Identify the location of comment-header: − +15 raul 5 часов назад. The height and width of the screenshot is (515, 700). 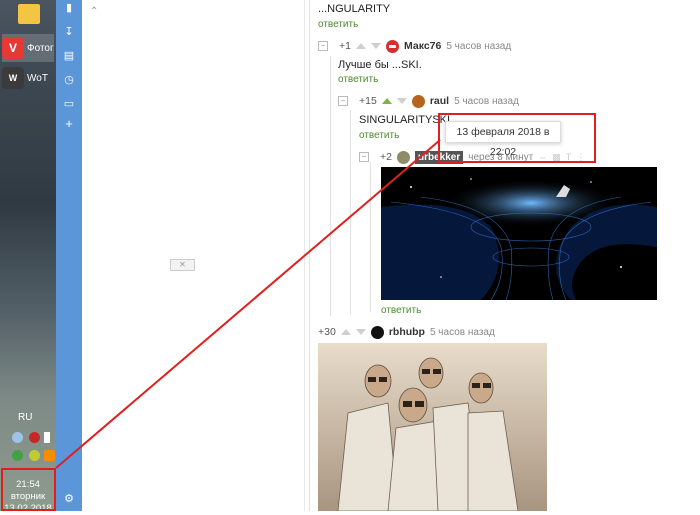
(428, 101).